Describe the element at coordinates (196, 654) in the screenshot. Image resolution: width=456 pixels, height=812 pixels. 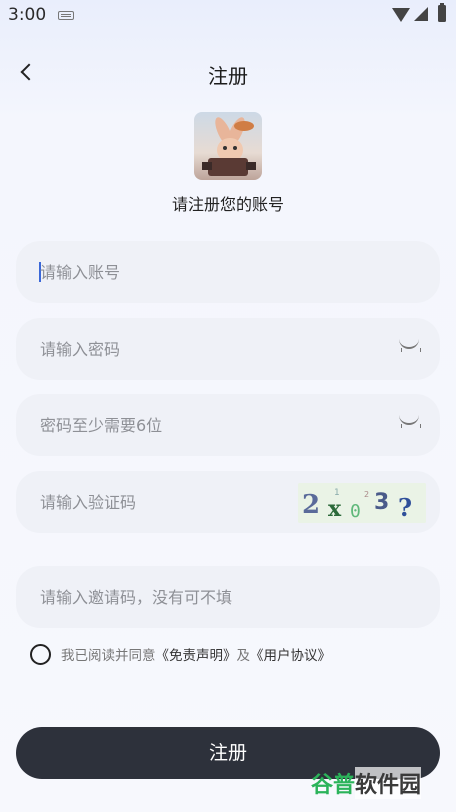
I see `disclaimer-link: 《免责声明》` at that location.